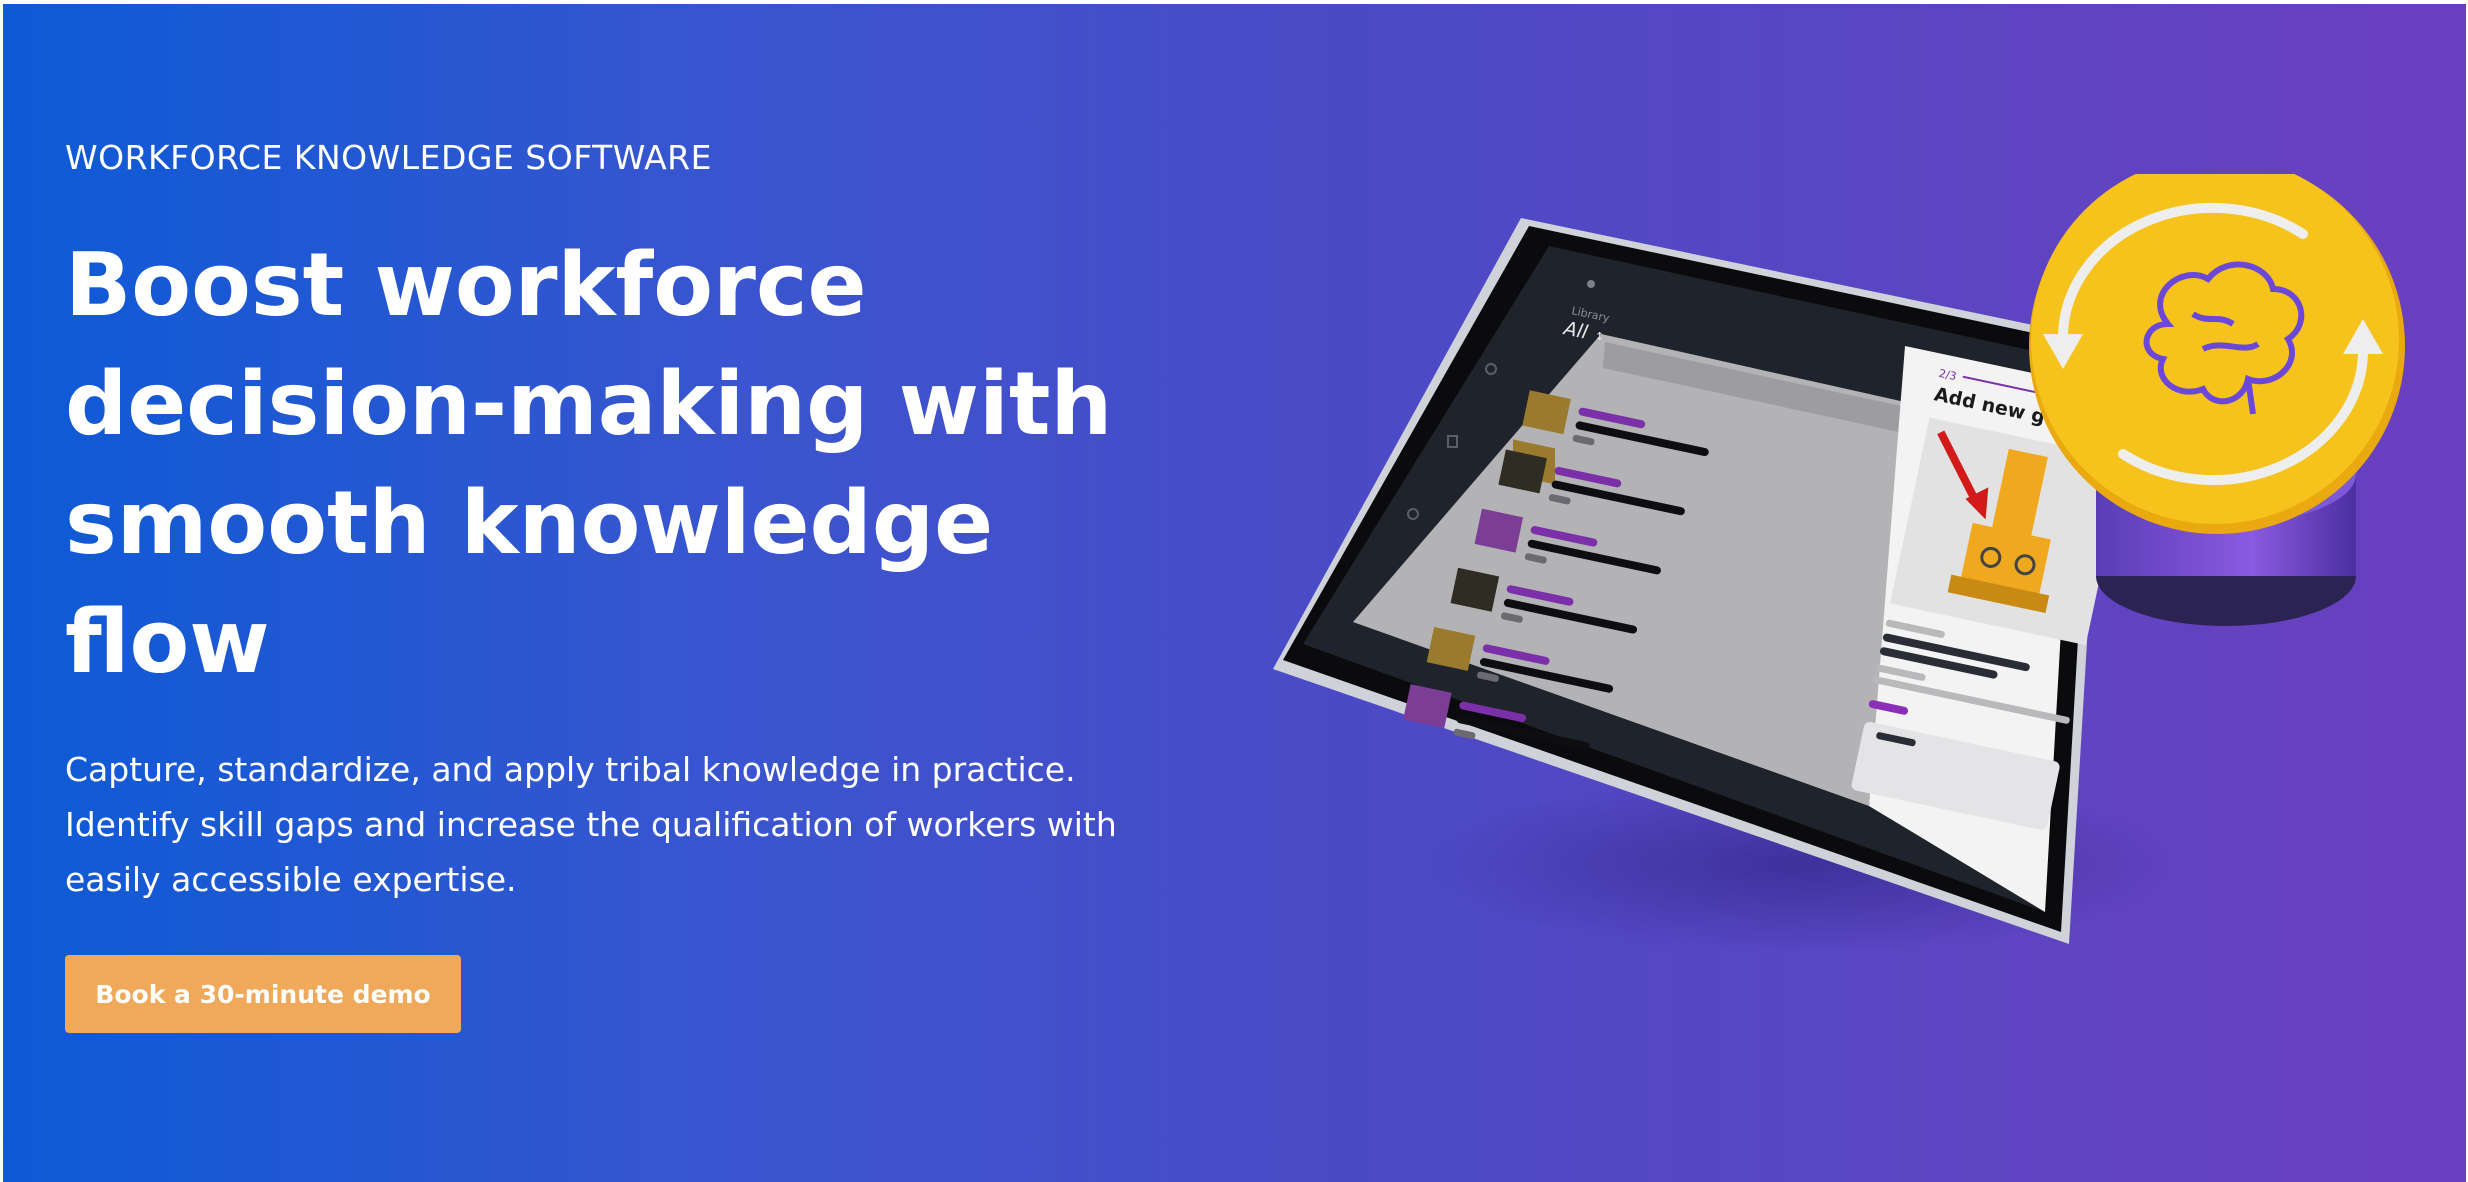 The image size is (2468, 1182). What do you see at coordinates (388, 157) in the screenshot?
I see `eyebrow-label: WORKFORCE KNOWLEDGE SOFTWARE` at bounding box center [388, 157].